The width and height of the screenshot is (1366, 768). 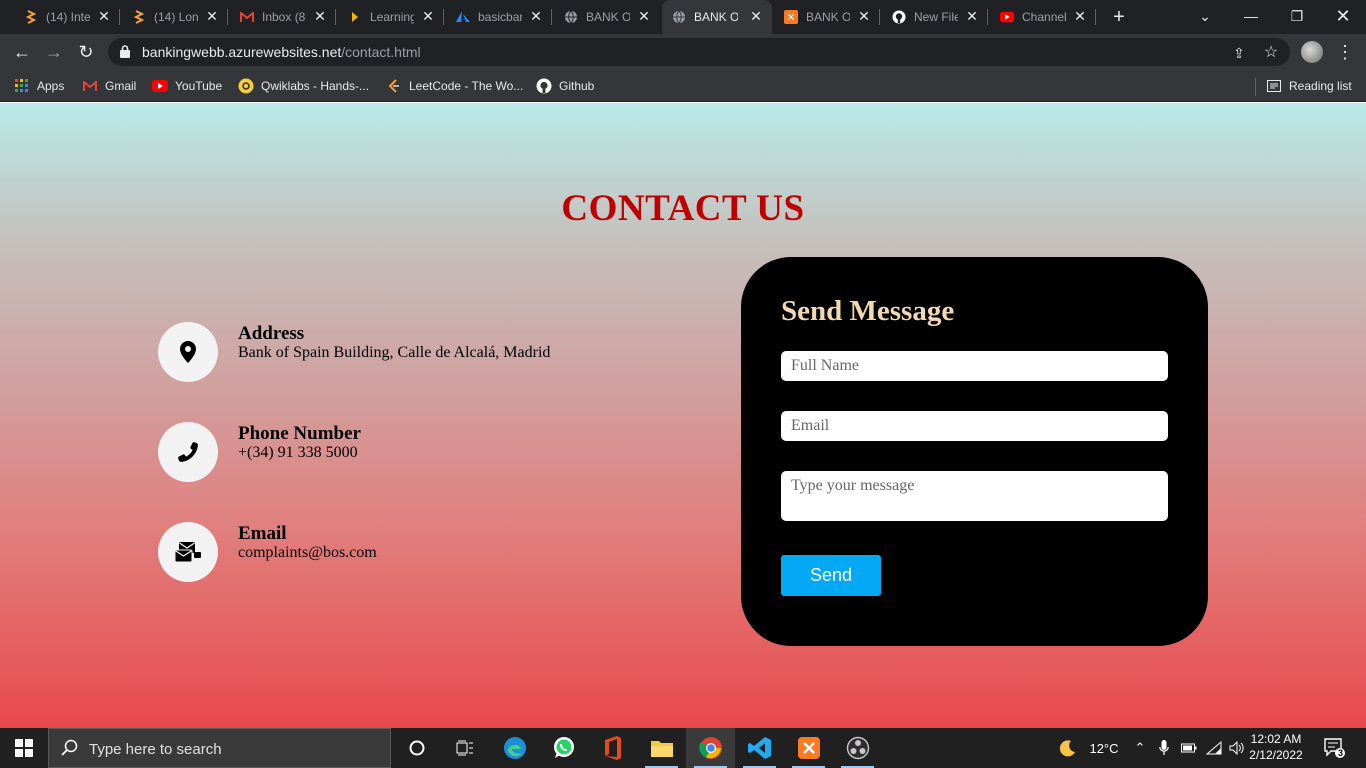 I want to click on gmail-icon, so click(x=90, y=86).